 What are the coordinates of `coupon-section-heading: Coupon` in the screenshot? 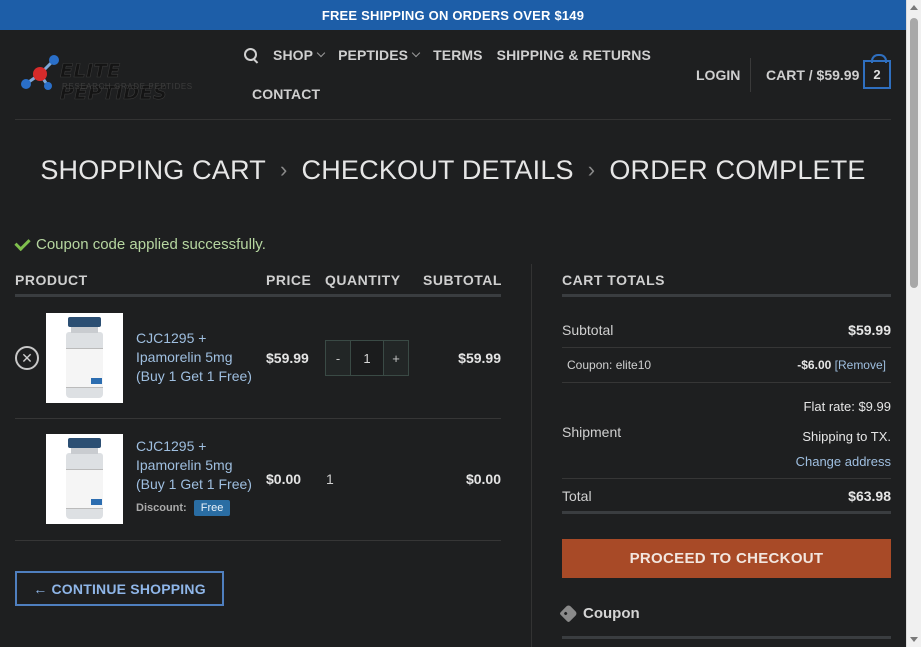 It's located at (599, 613).